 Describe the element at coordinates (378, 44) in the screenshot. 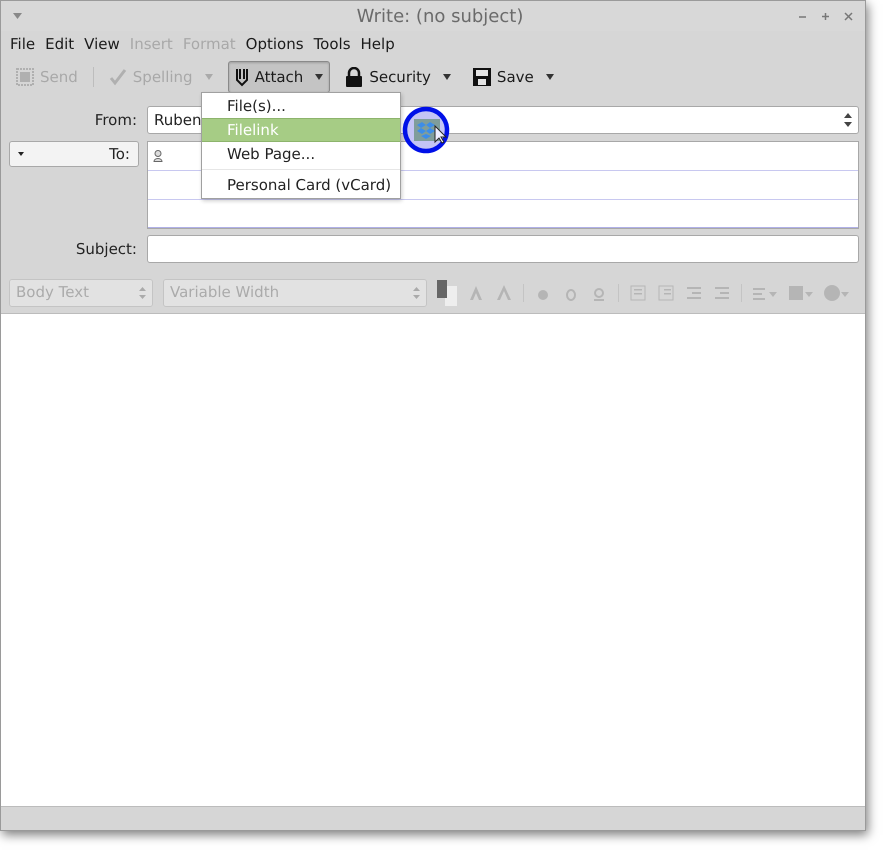

I see `menu-item: Help` at that location.